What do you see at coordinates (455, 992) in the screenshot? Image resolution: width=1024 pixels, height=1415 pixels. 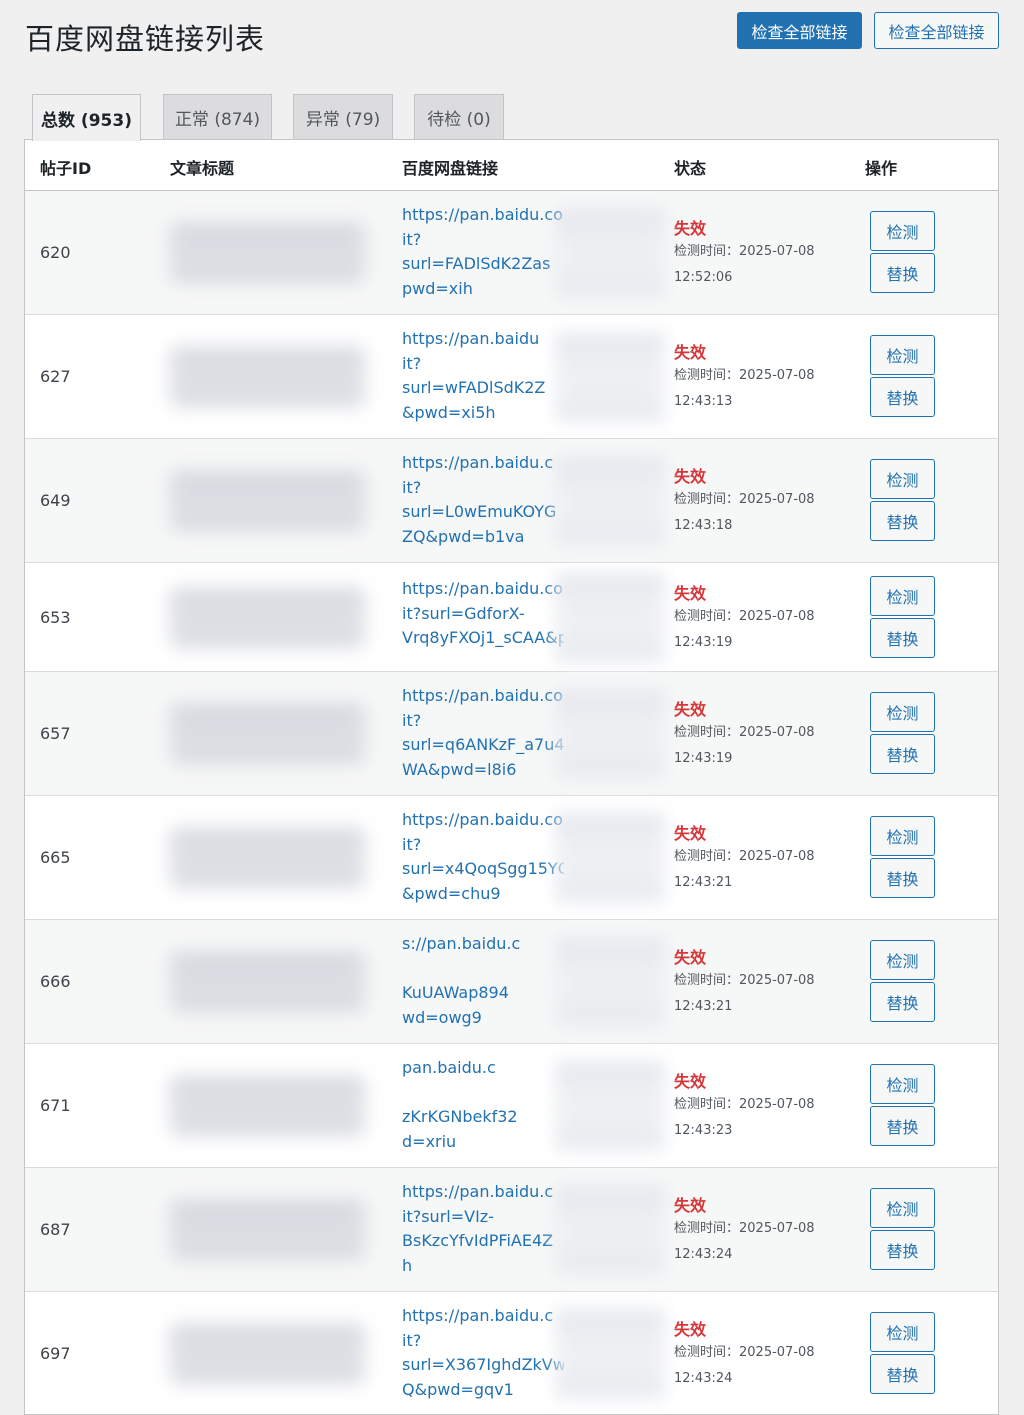 I see `link-line: KuUAWap894` at bounding box center [455, 992].